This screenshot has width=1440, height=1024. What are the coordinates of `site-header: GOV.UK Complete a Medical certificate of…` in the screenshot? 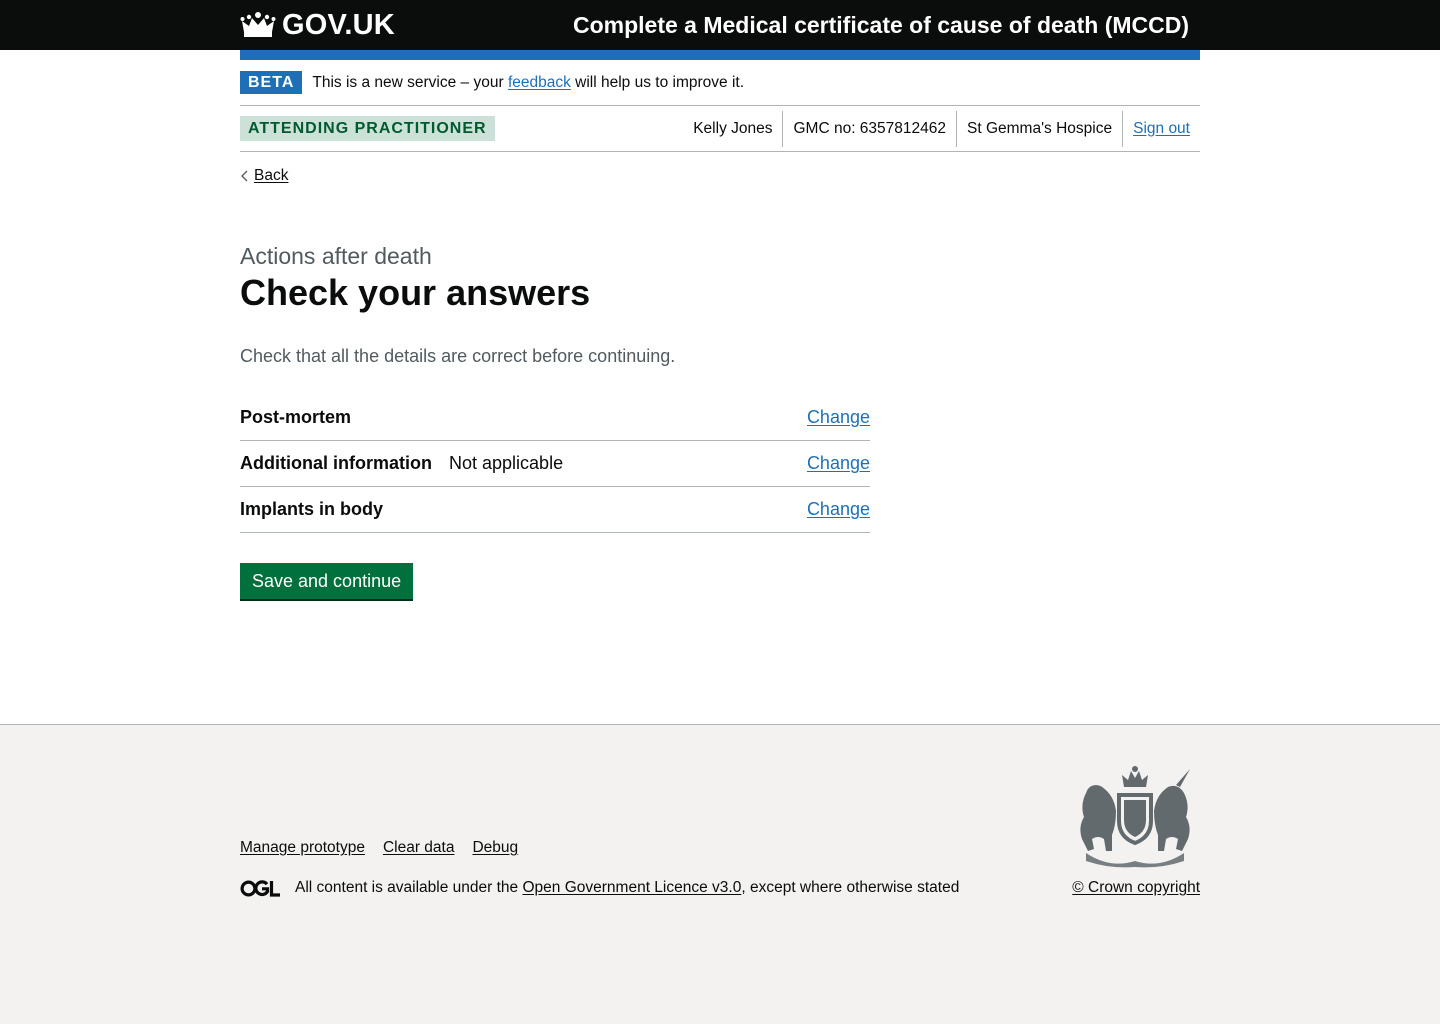 It's located at (720, 25).